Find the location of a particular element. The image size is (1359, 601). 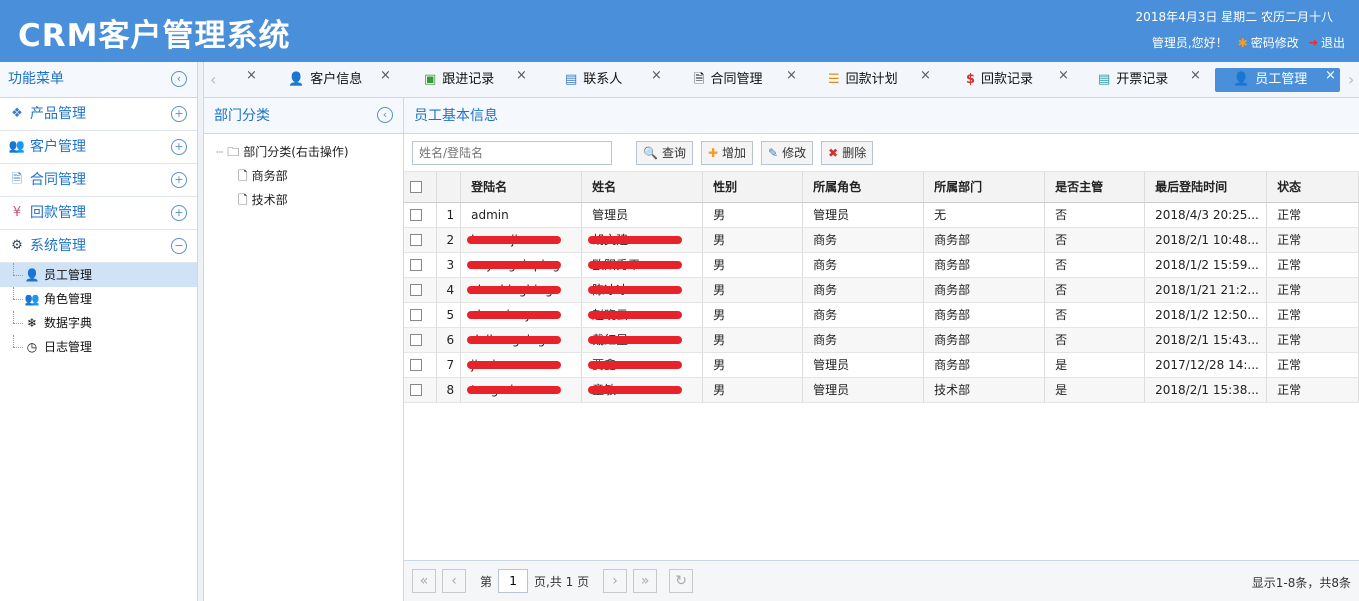

prev-page-icon: ‹ is located at coordinates (454, 581).